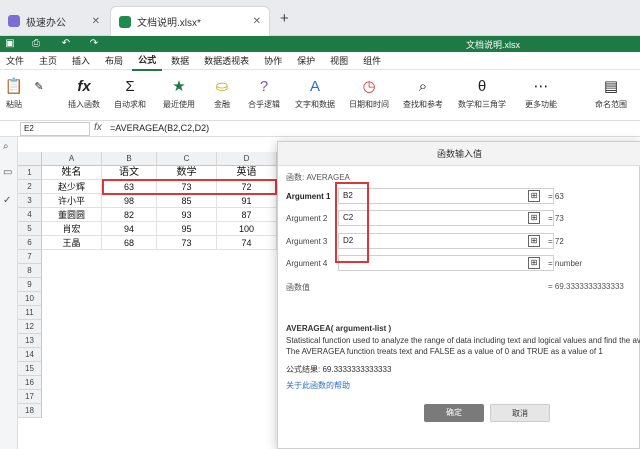  Describe the element at coordinates (30, 383) in the screenshot. I see `row-header: 16` at that location.